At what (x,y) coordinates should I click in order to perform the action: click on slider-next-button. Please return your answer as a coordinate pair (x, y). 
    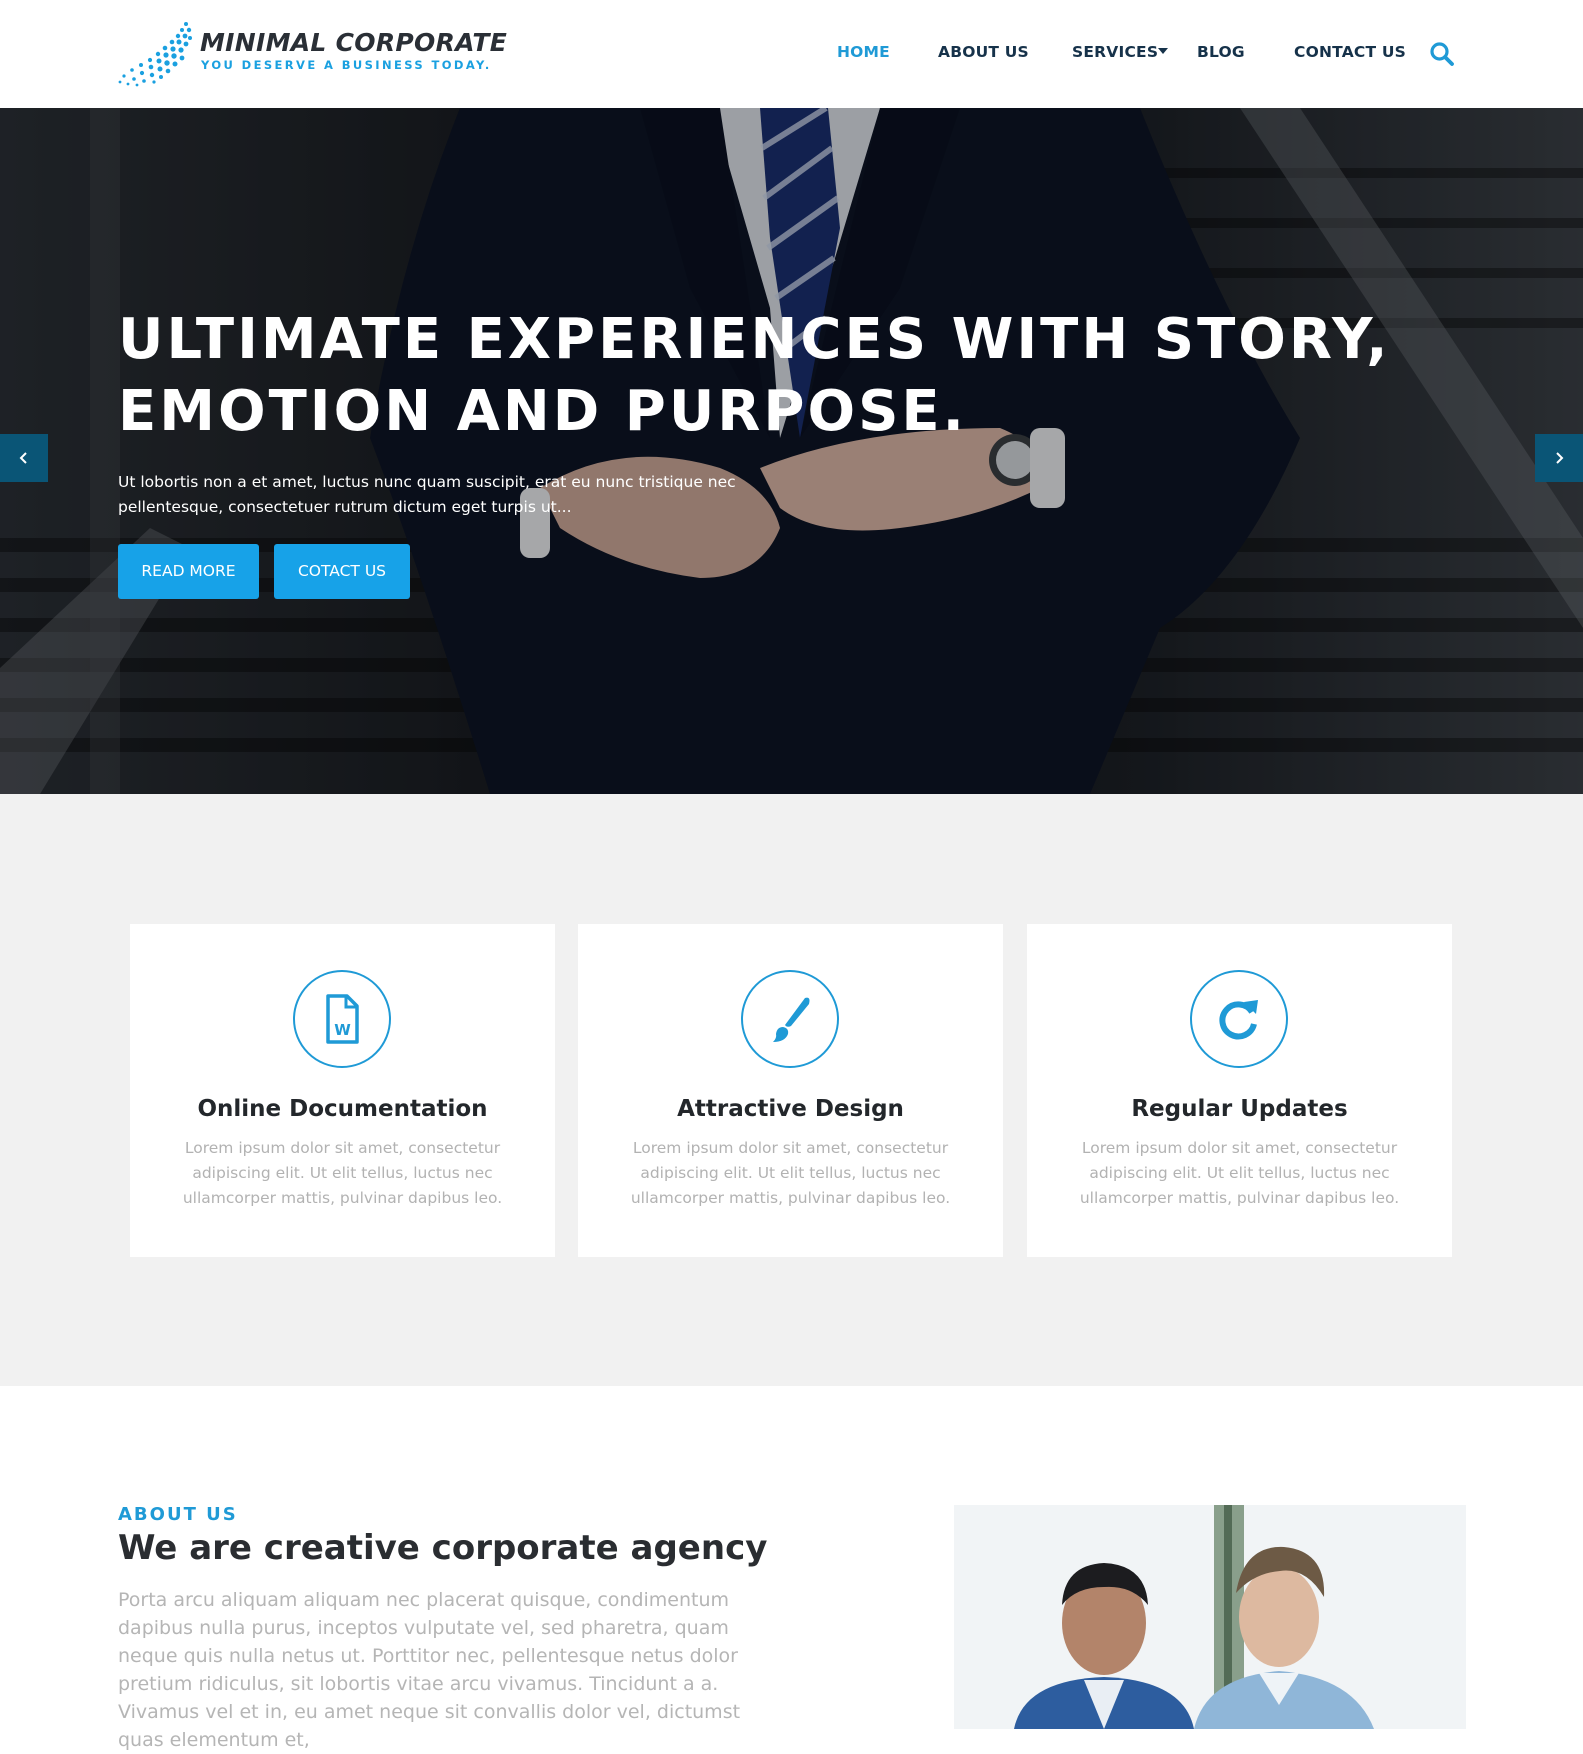
    Looking at the image, I should click on (1559, 458).